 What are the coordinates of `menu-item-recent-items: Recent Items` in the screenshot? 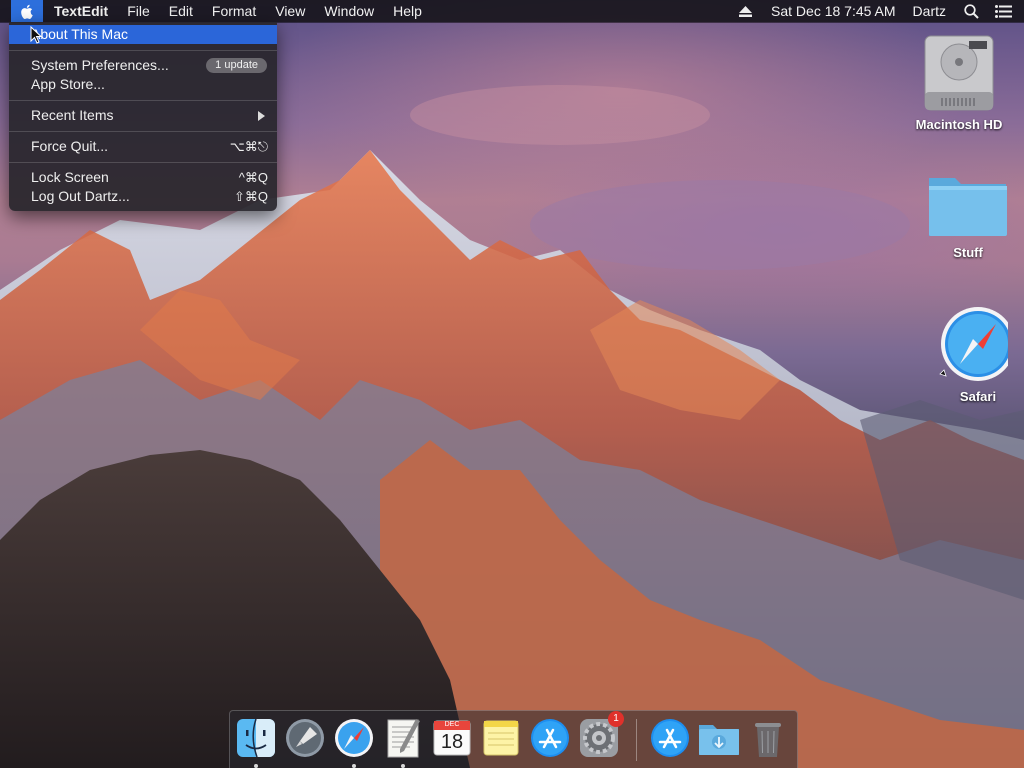 It's located at (143, 115).